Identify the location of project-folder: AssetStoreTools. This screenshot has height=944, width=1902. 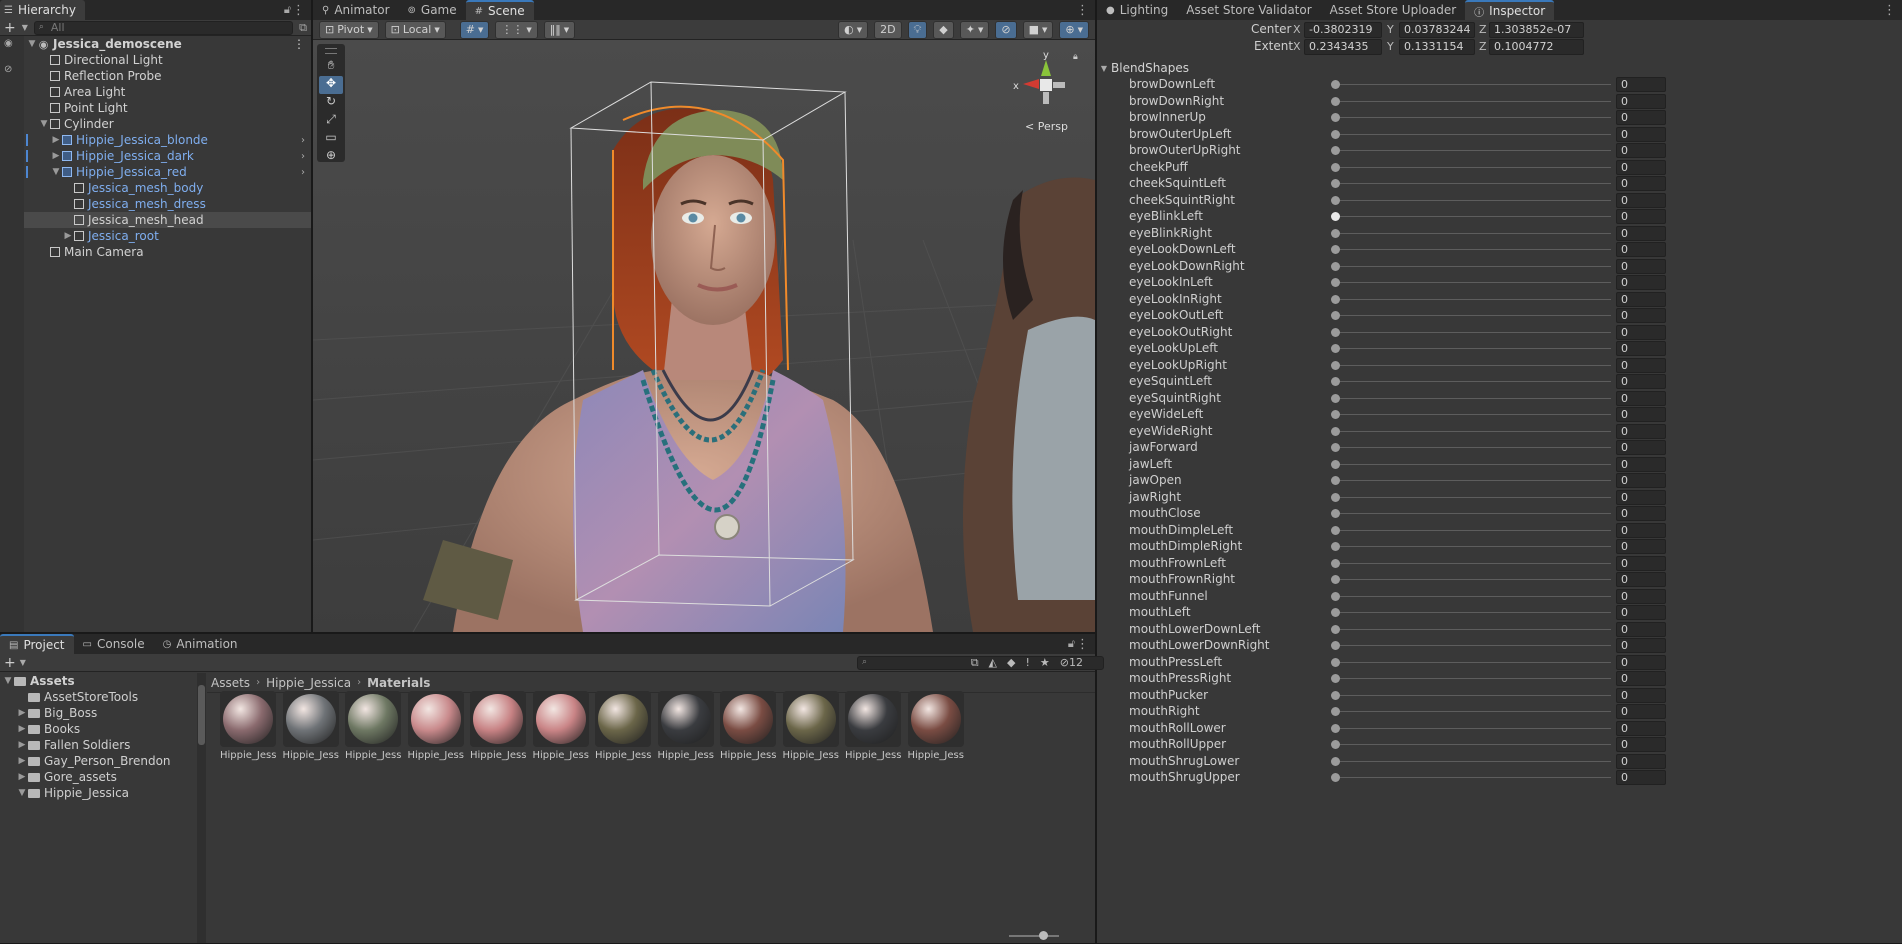
(98, 697).